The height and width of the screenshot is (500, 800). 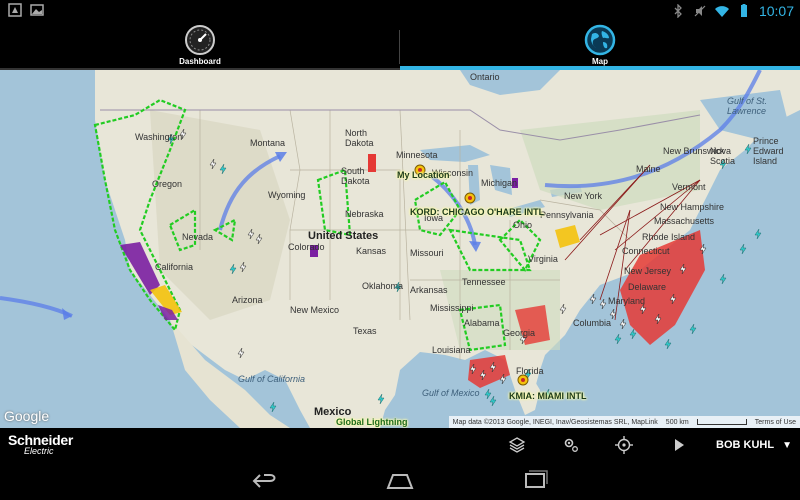 I want to click on label-nebraska: Nebraska, so click(x=364, y=214).